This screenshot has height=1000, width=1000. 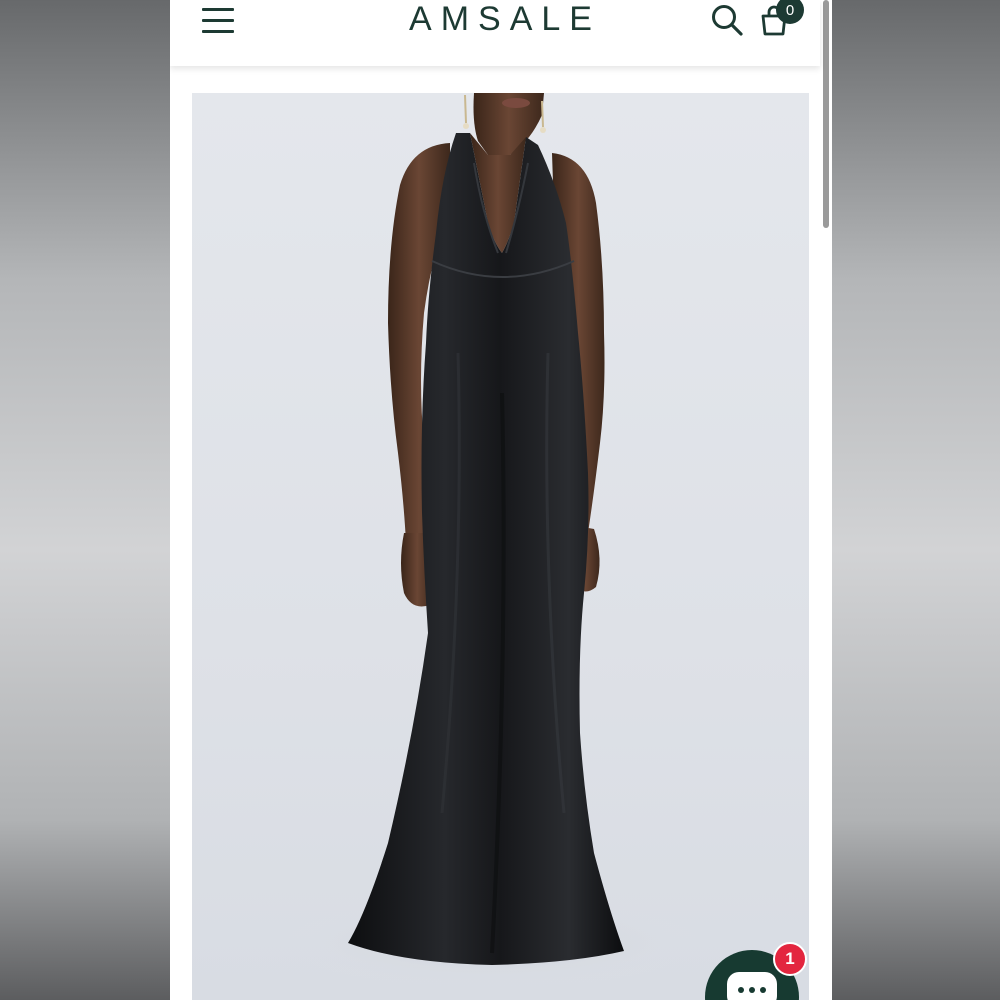 I want to click on cart-count-badge: 0, so click(x=790, y=12).